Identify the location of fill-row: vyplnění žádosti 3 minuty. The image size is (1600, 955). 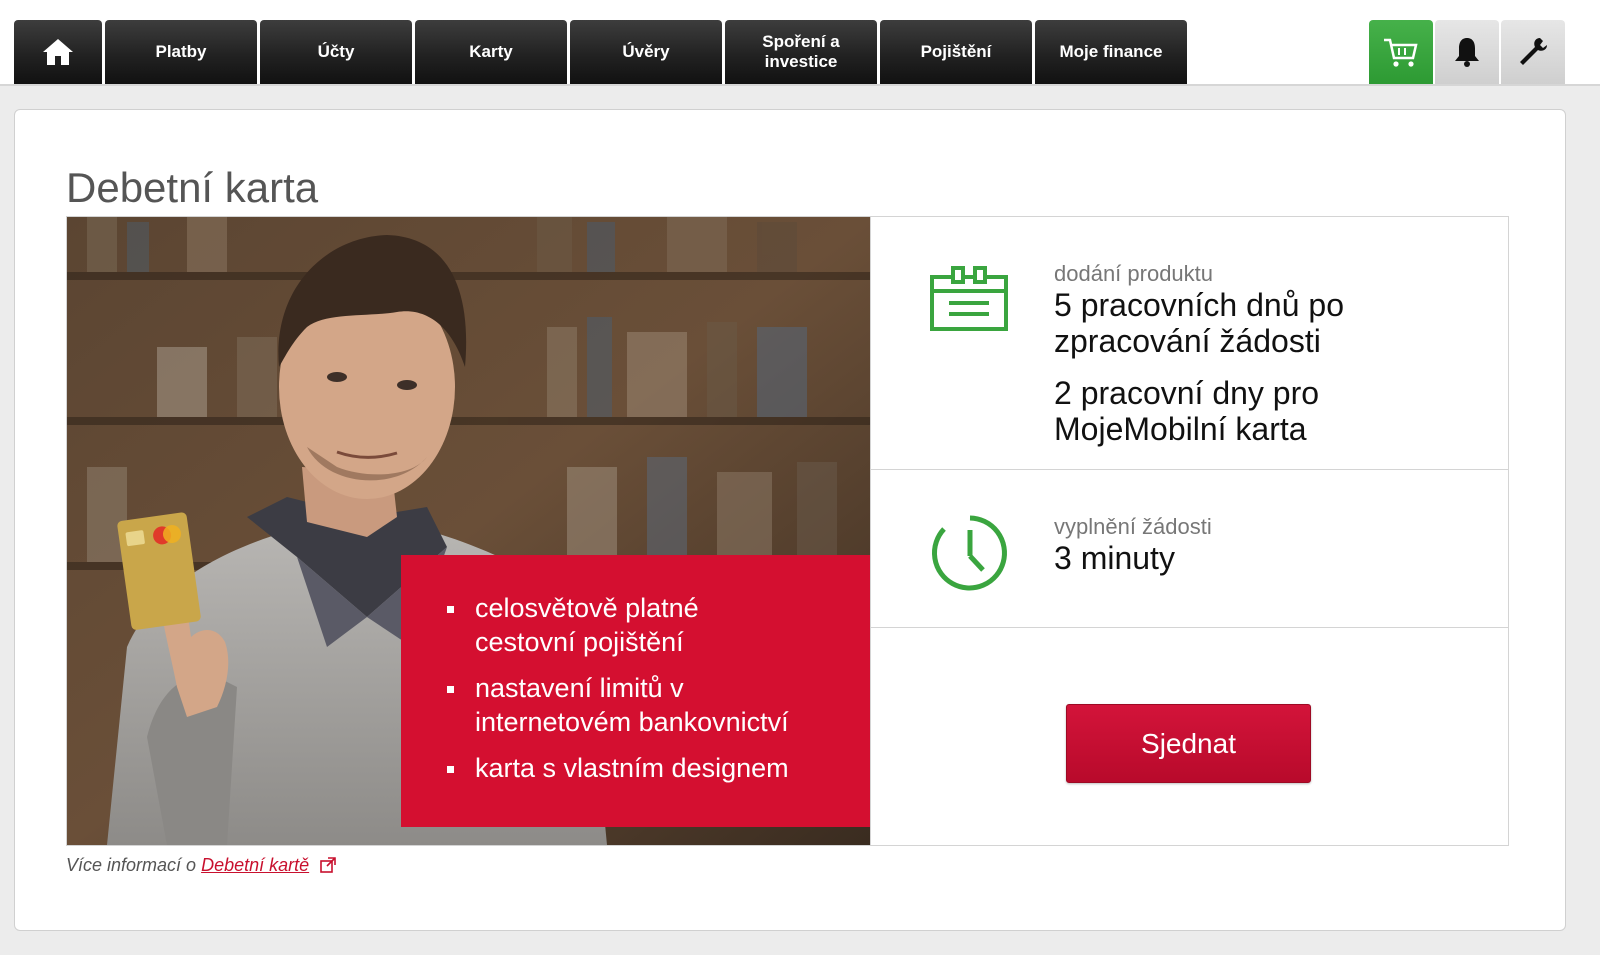
(1190, 549).